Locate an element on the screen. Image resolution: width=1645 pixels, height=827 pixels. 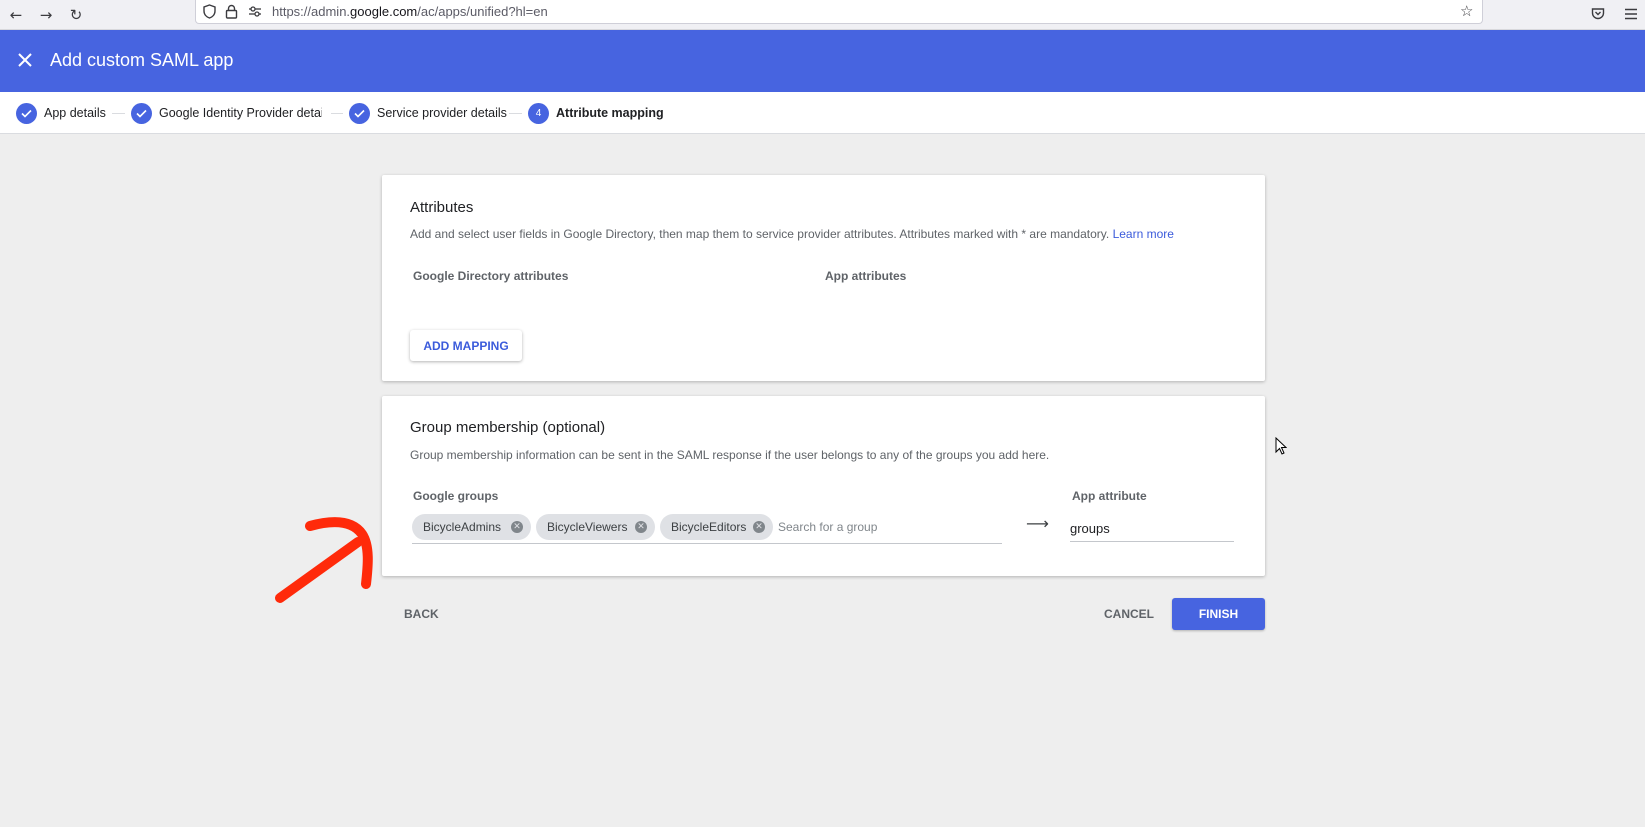
learn-more-link: Learn more is located at coordinates (1143, 234).